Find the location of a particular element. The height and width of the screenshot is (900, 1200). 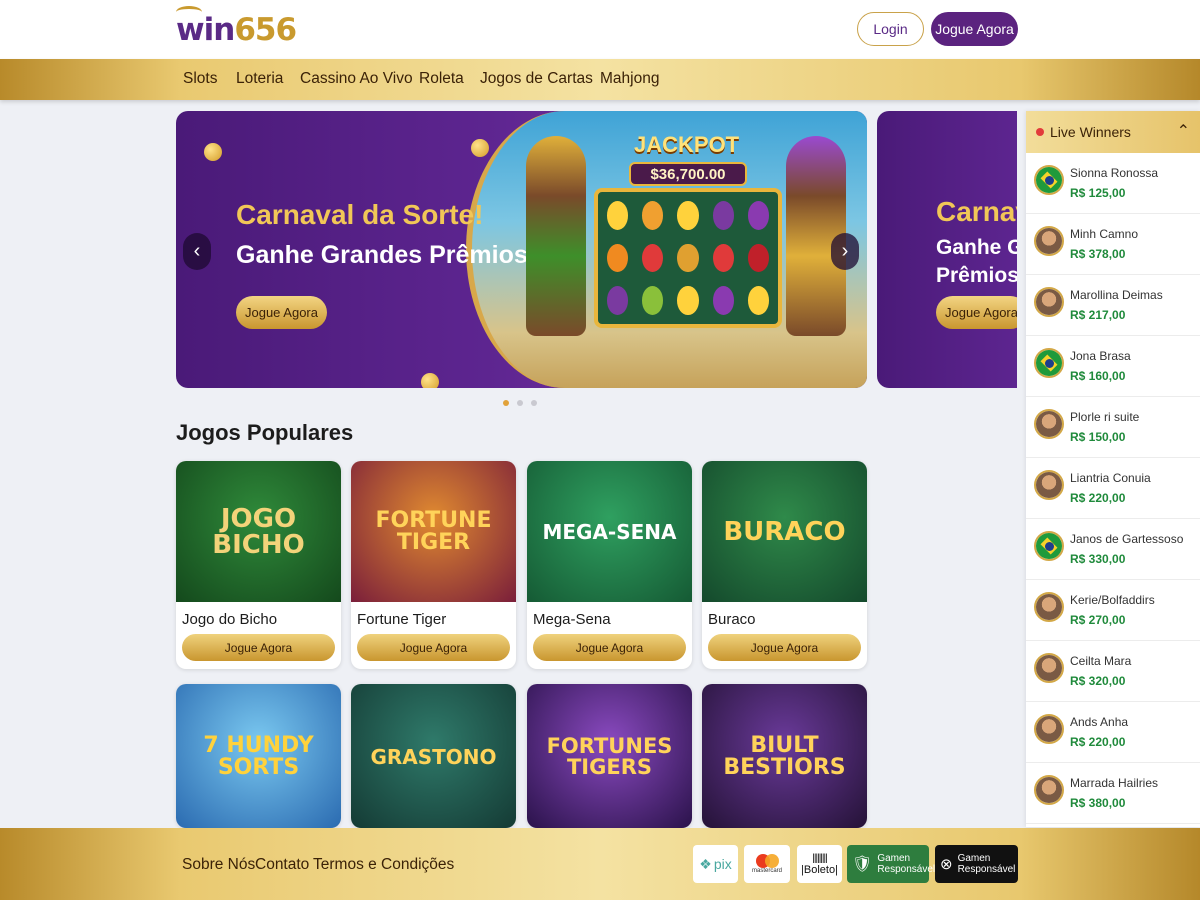

grapes-icon is located at coordinates (758, 215).